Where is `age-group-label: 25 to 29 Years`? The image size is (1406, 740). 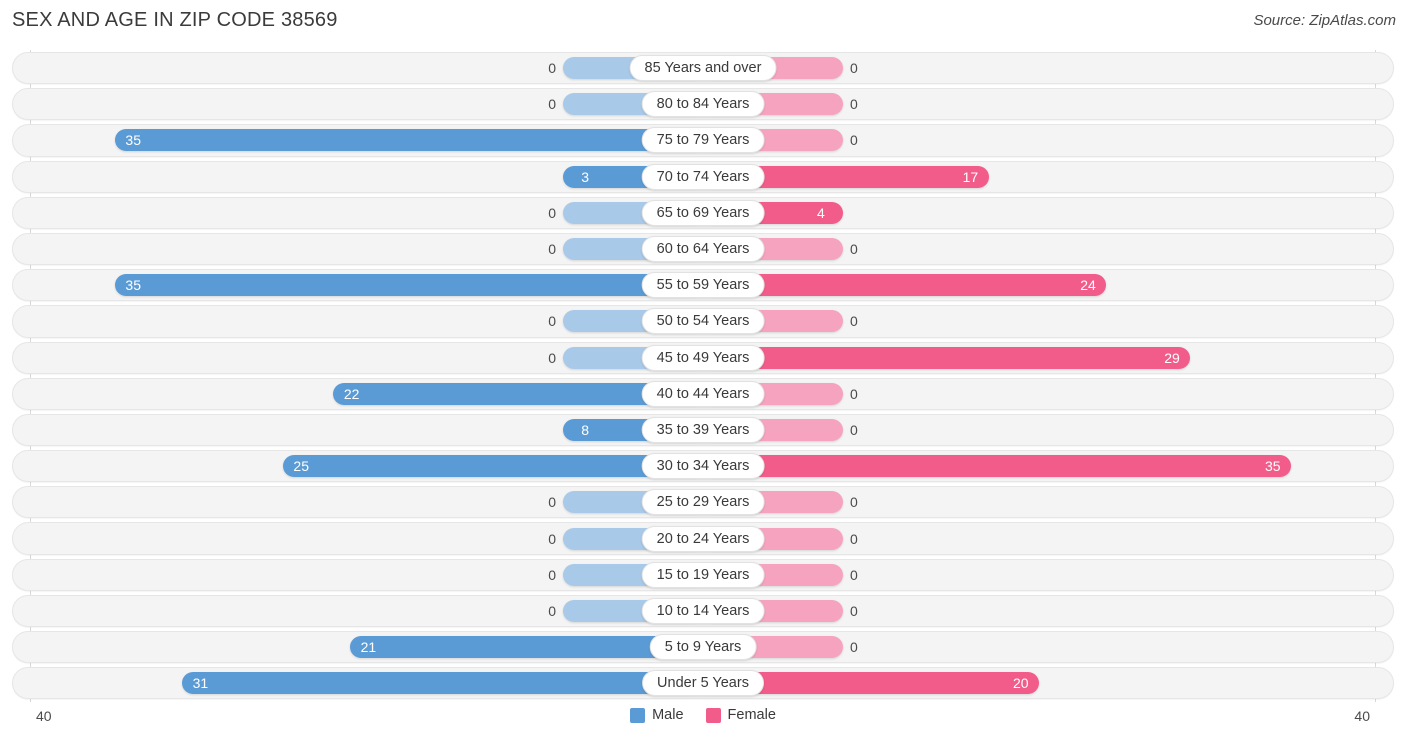 age-group-label: 25 to 29 Years is located at coordinates (703, 502).